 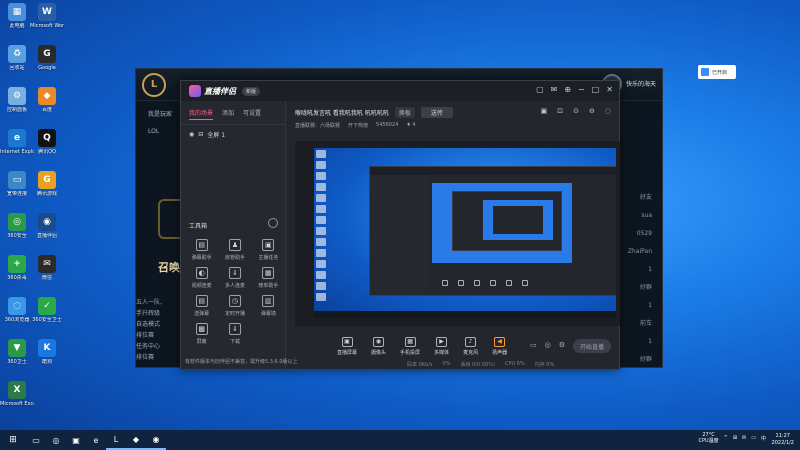 I want to click on control-icon: ⚙, so click(x=562, y=345).